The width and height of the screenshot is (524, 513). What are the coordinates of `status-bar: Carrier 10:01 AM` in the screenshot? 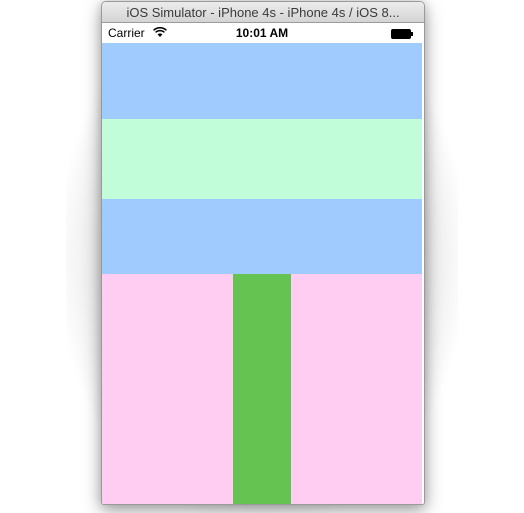 It's located at (262, 33).